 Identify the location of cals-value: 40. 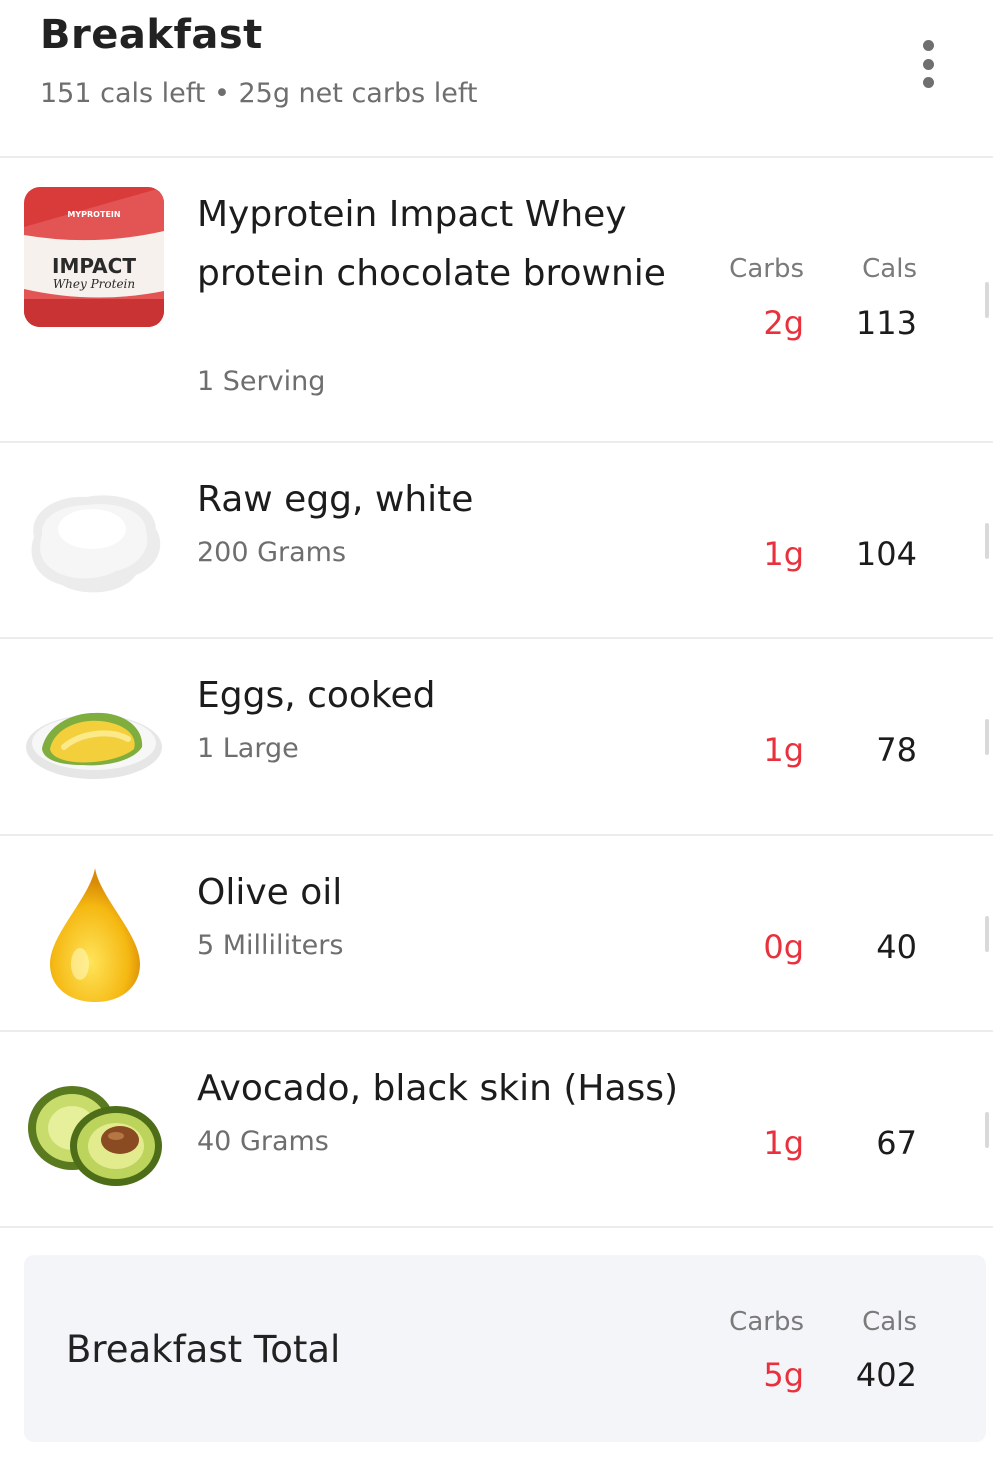
(896, 947).